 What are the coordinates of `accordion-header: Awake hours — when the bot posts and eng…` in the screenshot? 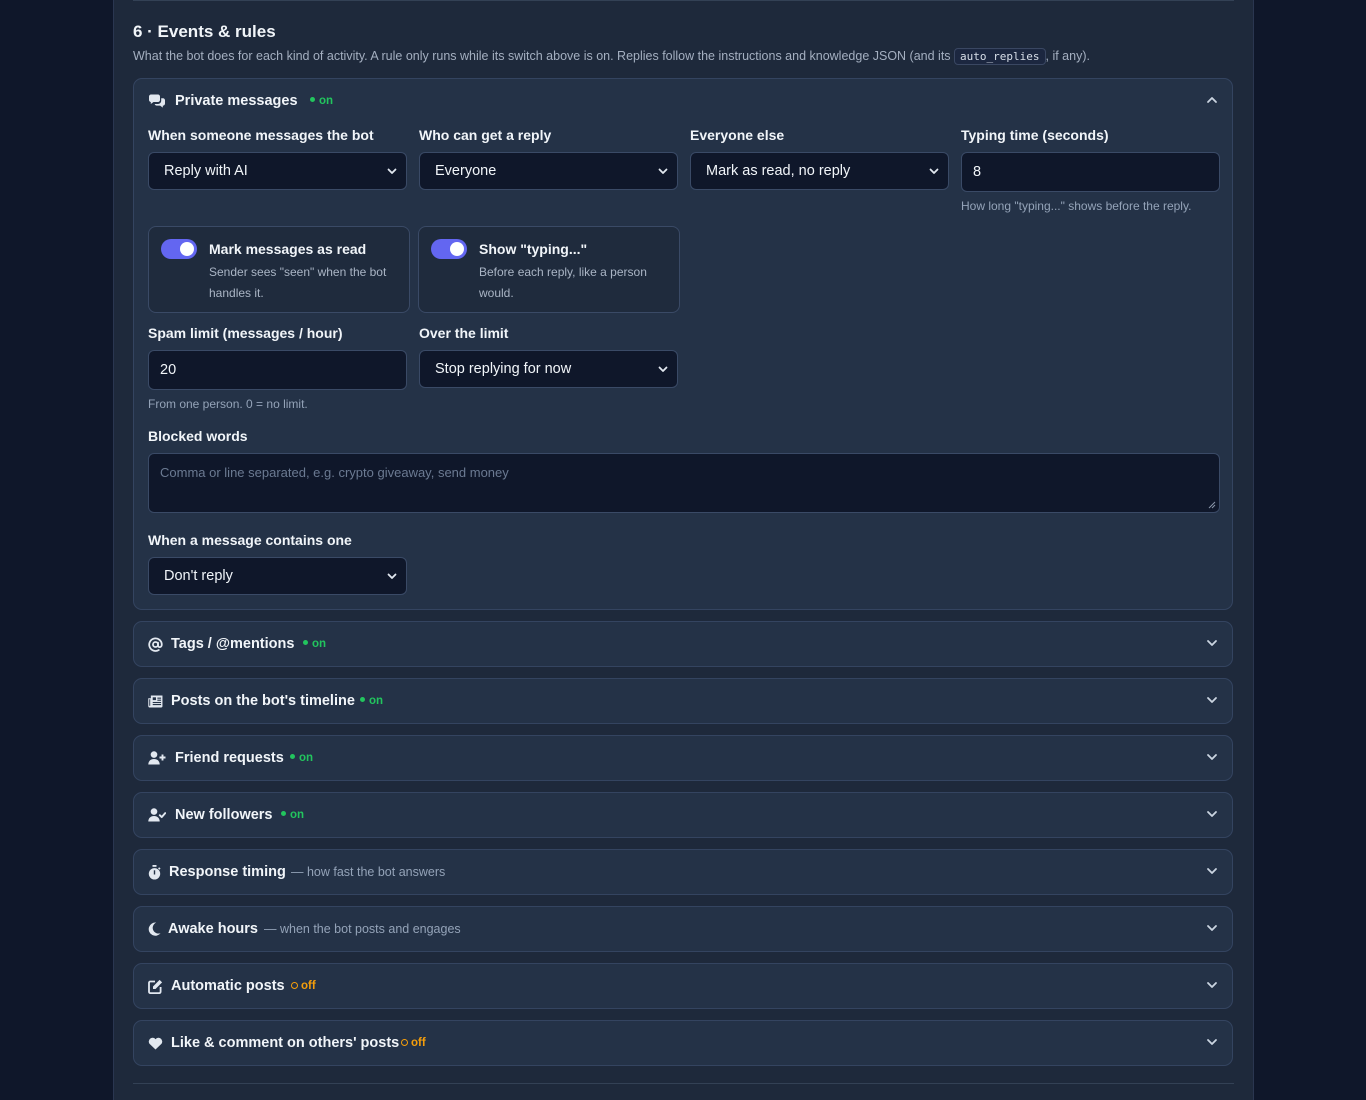 It's located at (683, 929).